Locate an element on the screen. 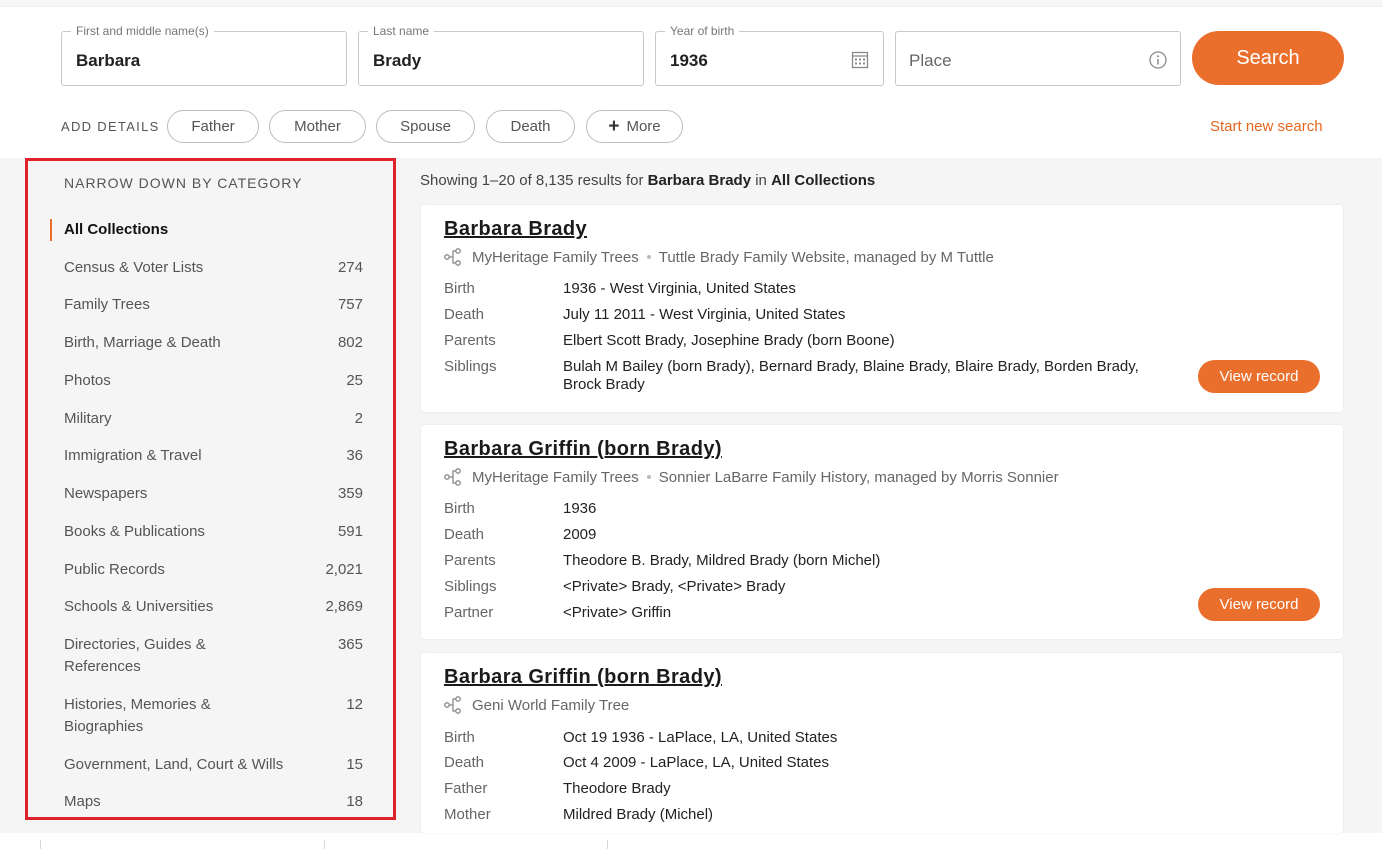 The image size is (1382, 849). first-name-label: First and middle name(s) is located at coordinates (142, 31).